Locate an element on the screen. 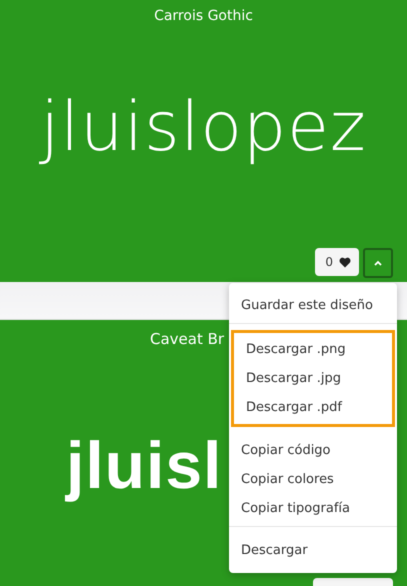 The width and height of the screenshot is (407, 586). menu-item: Copiar código is located at coordinates (313, 450).